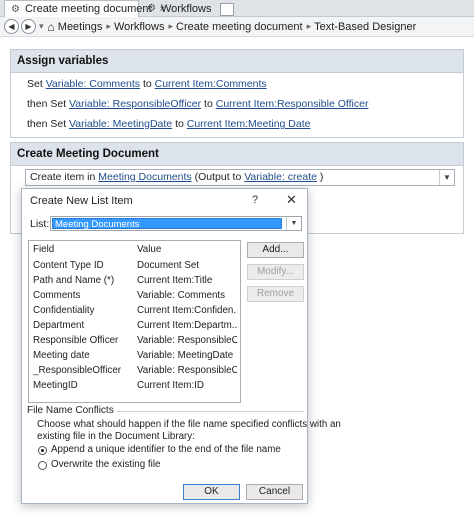 The height and width of the screenshot is (517, 474). I want to click on tab-label: Create meeting document, so click(88, 9).